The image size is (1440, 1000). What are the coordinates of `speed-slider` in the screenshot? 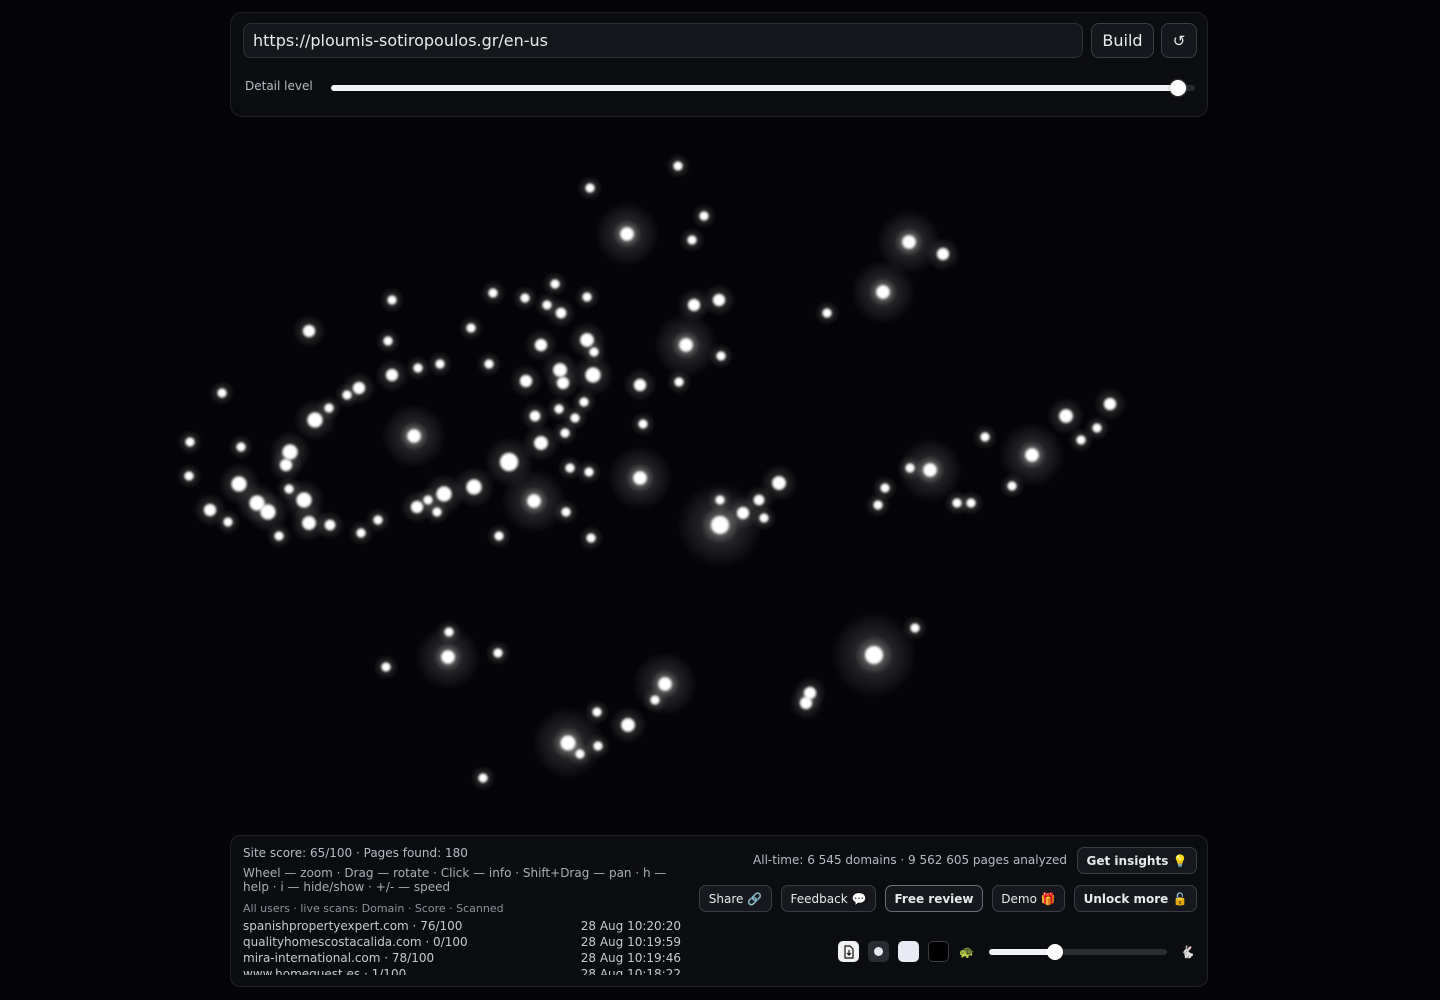 It's located at (1078, 952).